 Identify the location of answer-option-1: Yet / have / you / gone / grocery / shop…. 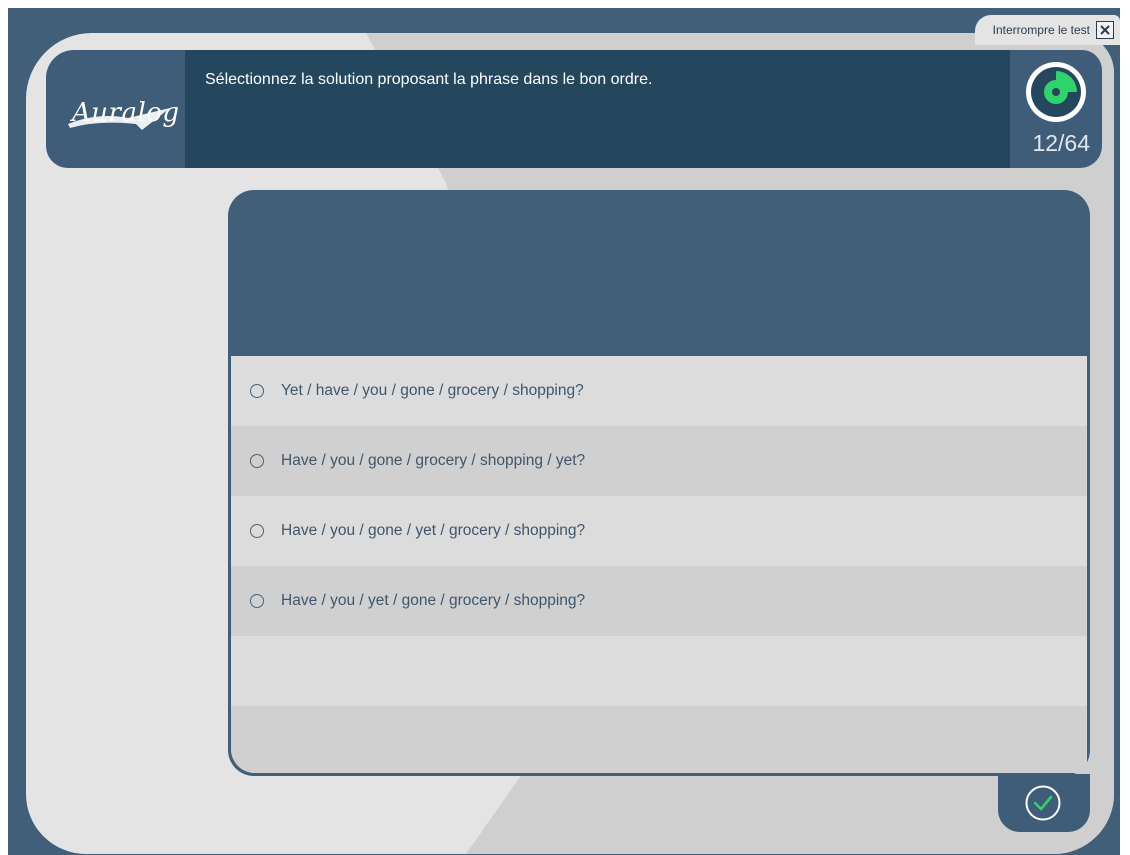
(659, 391).